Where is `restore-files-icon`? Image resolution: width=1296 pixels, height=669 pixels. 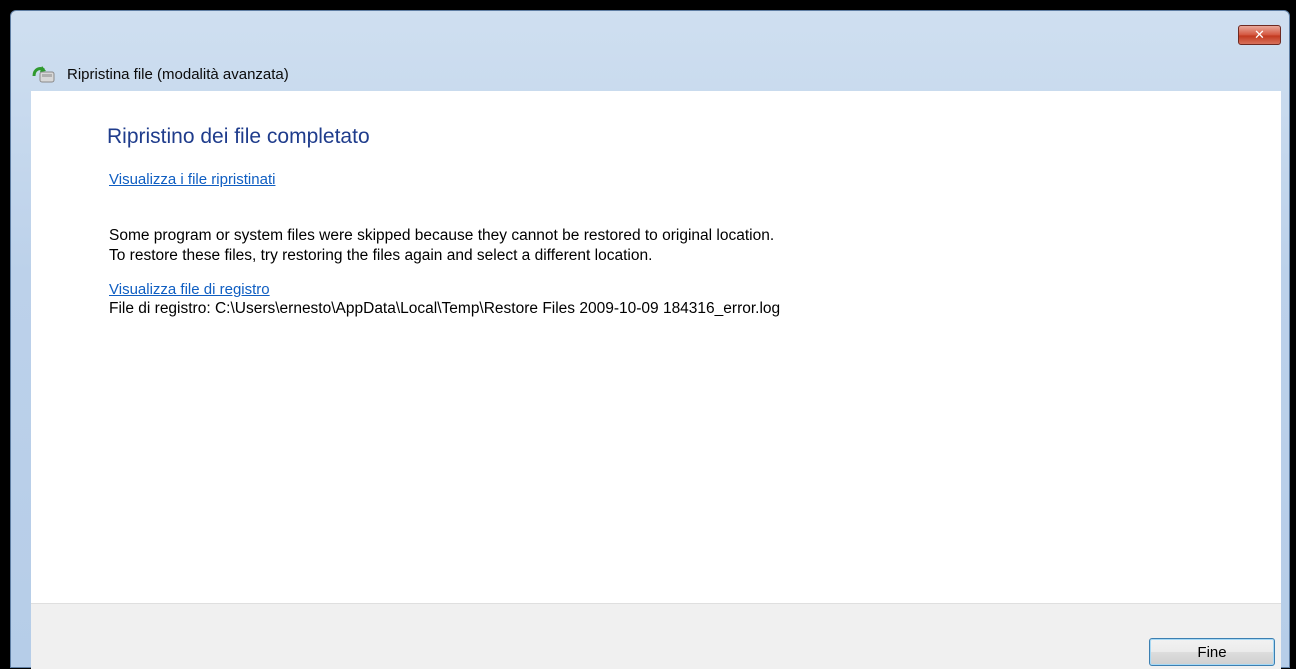 restore-files-icon is located at coordinates (43, 74).